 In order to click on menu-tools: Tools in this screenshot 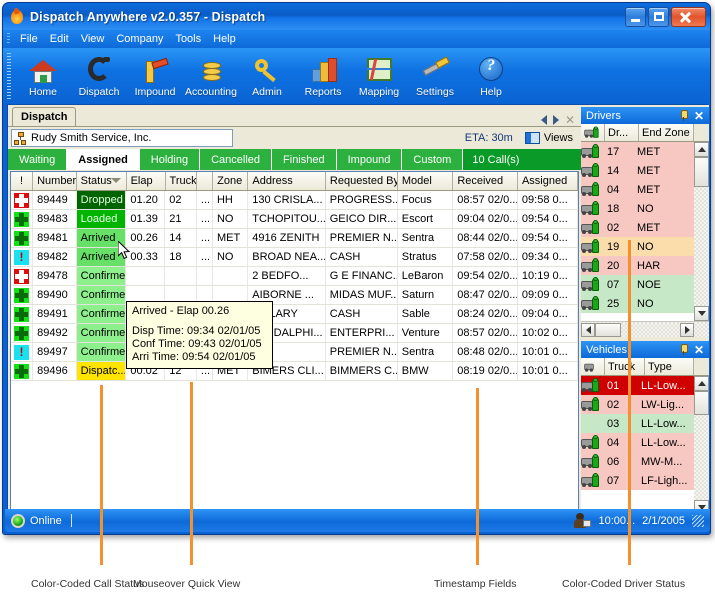, I will do `click(188, 39)`.